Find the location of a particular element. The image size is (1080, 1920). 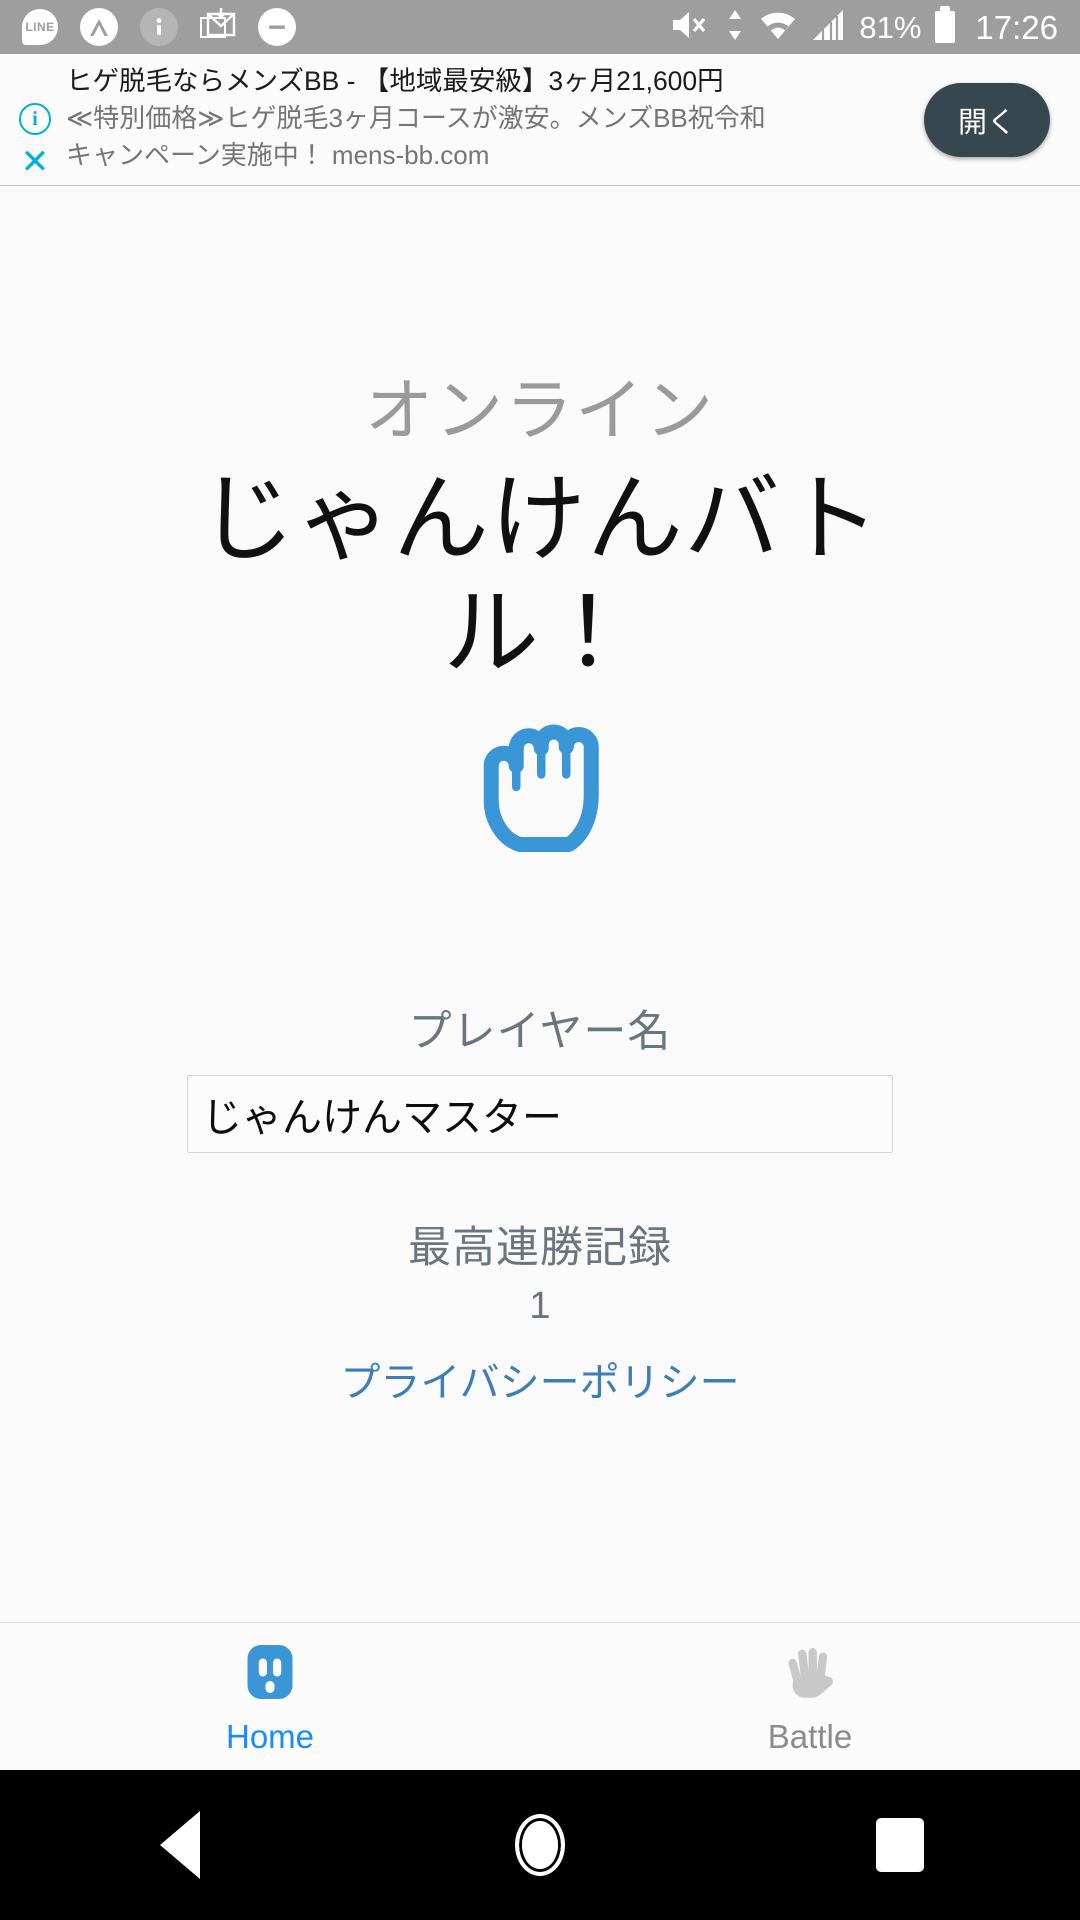

best-streak-label: 最高連勝記録 is located at coordinates (540, 1247).